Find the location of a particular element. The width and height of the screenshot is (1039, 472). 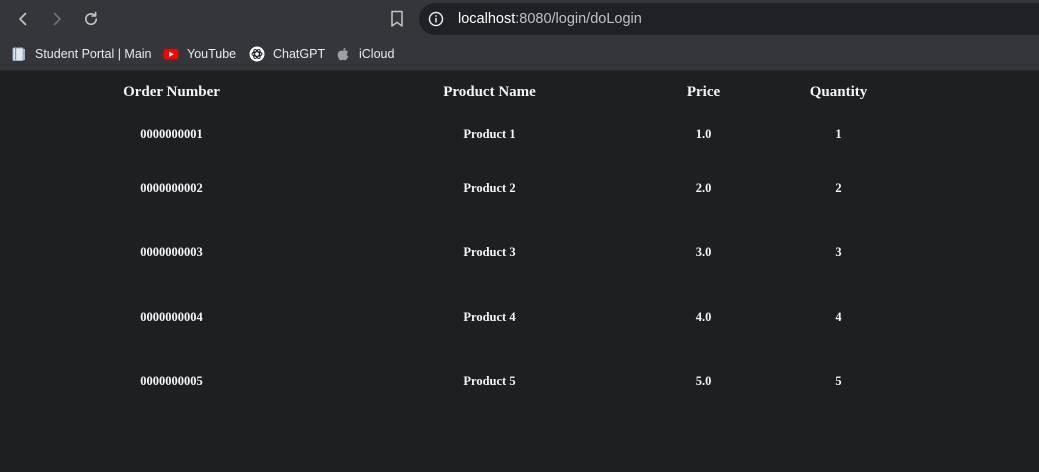

forward-arrow-icon is located at coordinates (57, 19).